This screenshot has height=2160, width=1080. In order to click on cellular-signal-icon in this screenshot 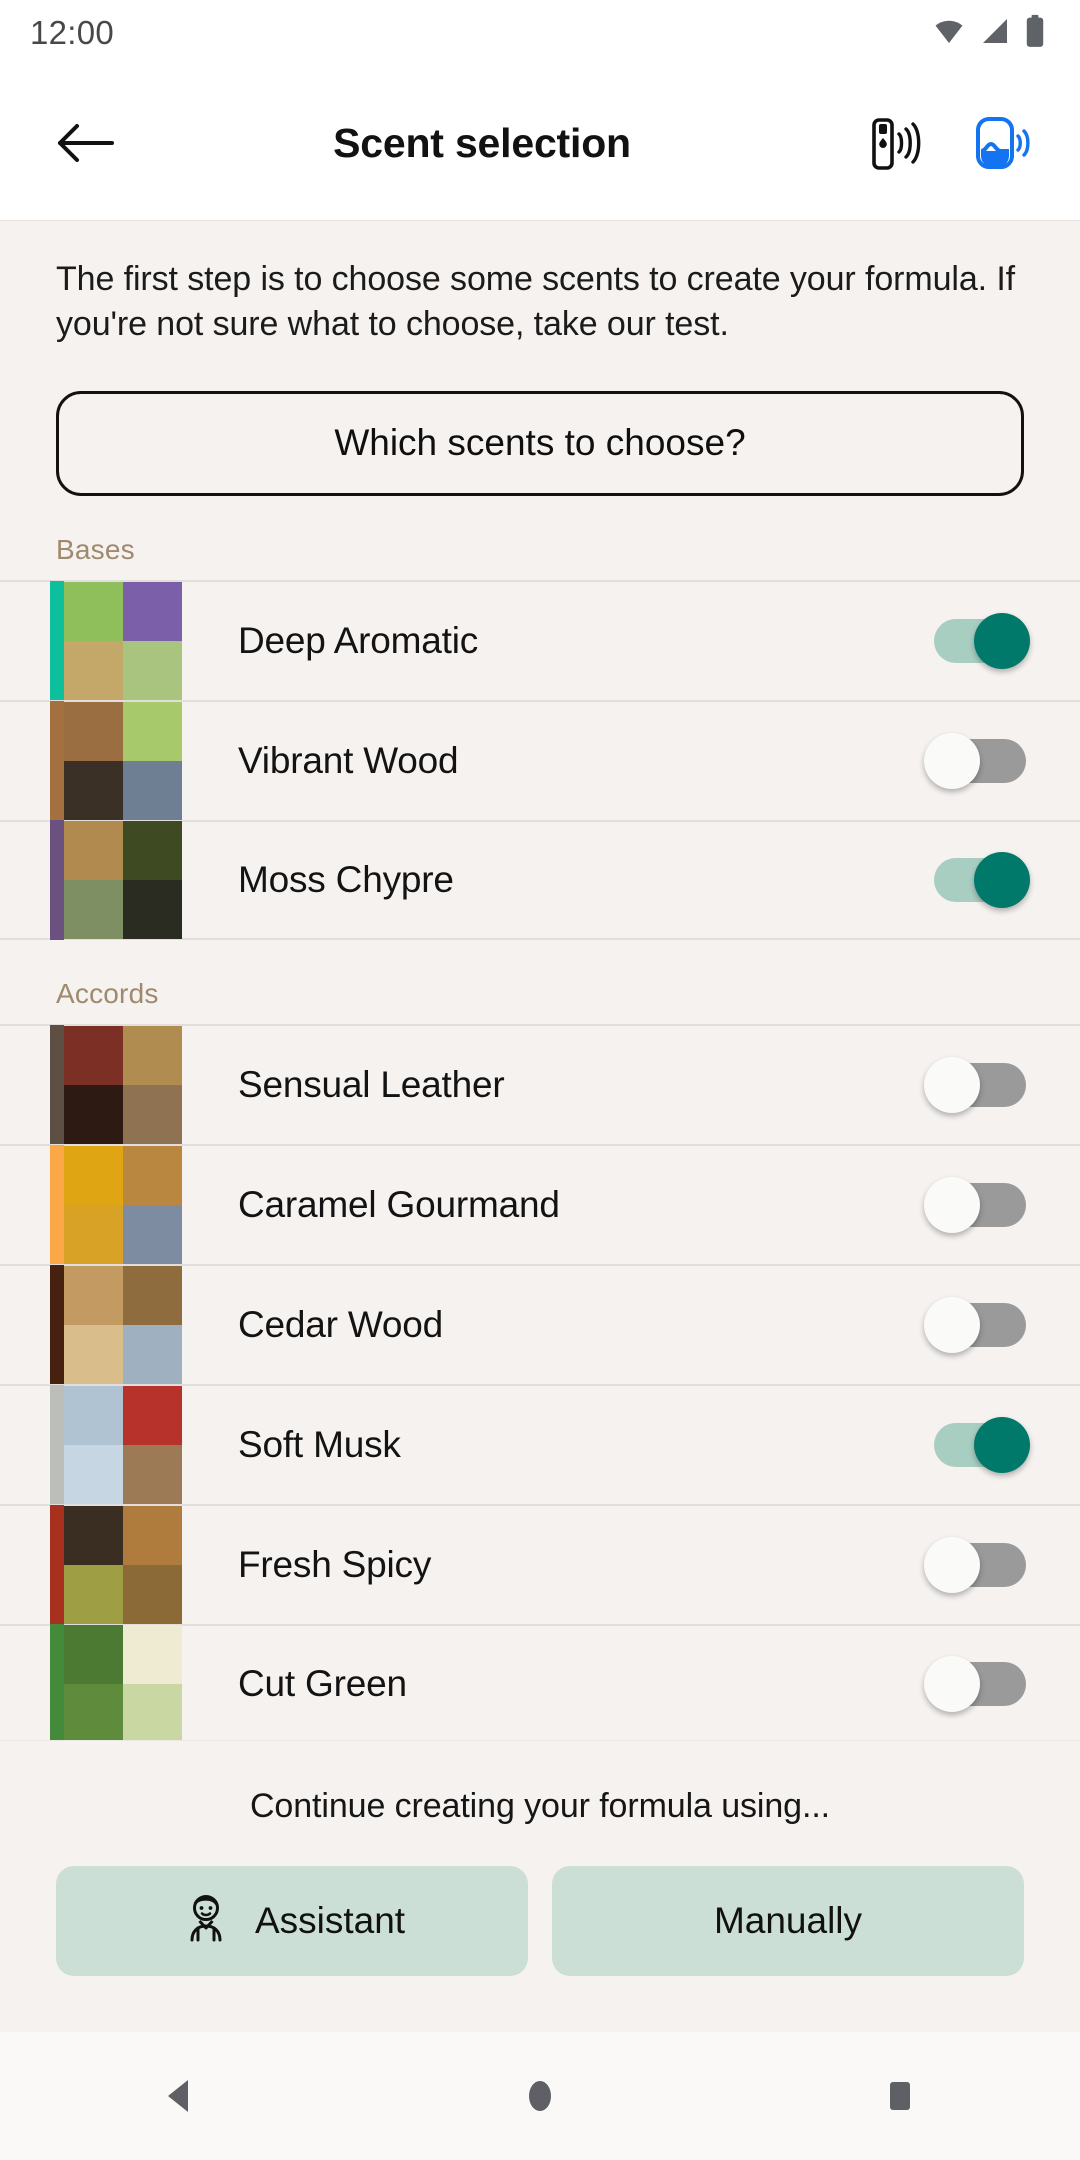, I will do `click(995, 33)`.